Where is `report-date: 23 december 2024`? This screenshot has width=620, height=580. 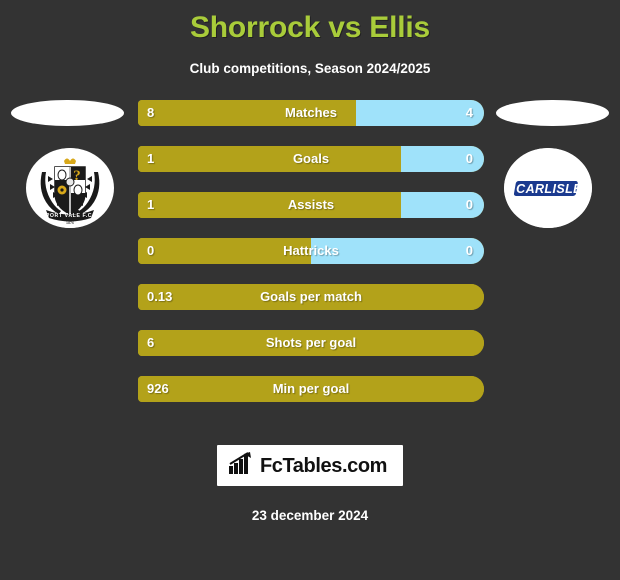 report-date: 23 december 2024 is located at coordinates (310, 515).